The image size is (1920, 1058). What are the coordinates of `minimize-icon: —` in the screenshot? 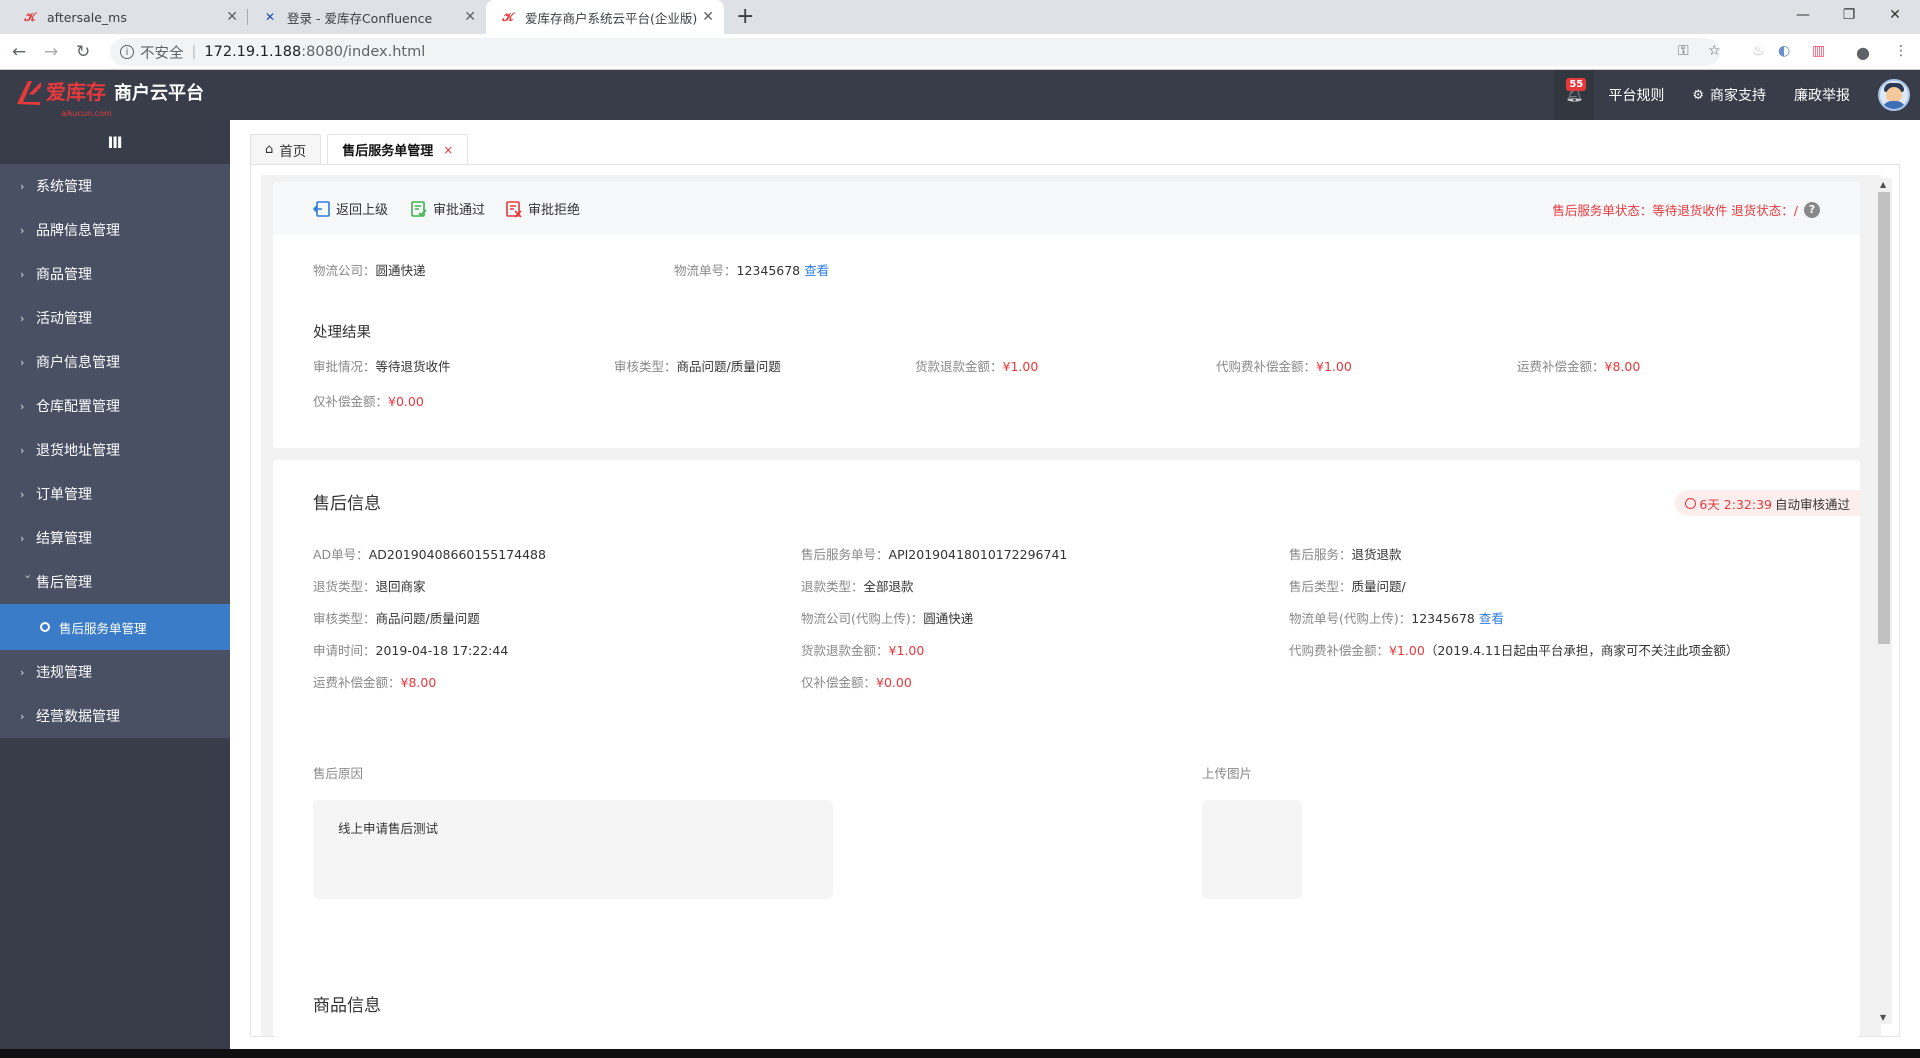 It's located at (1803, 15).